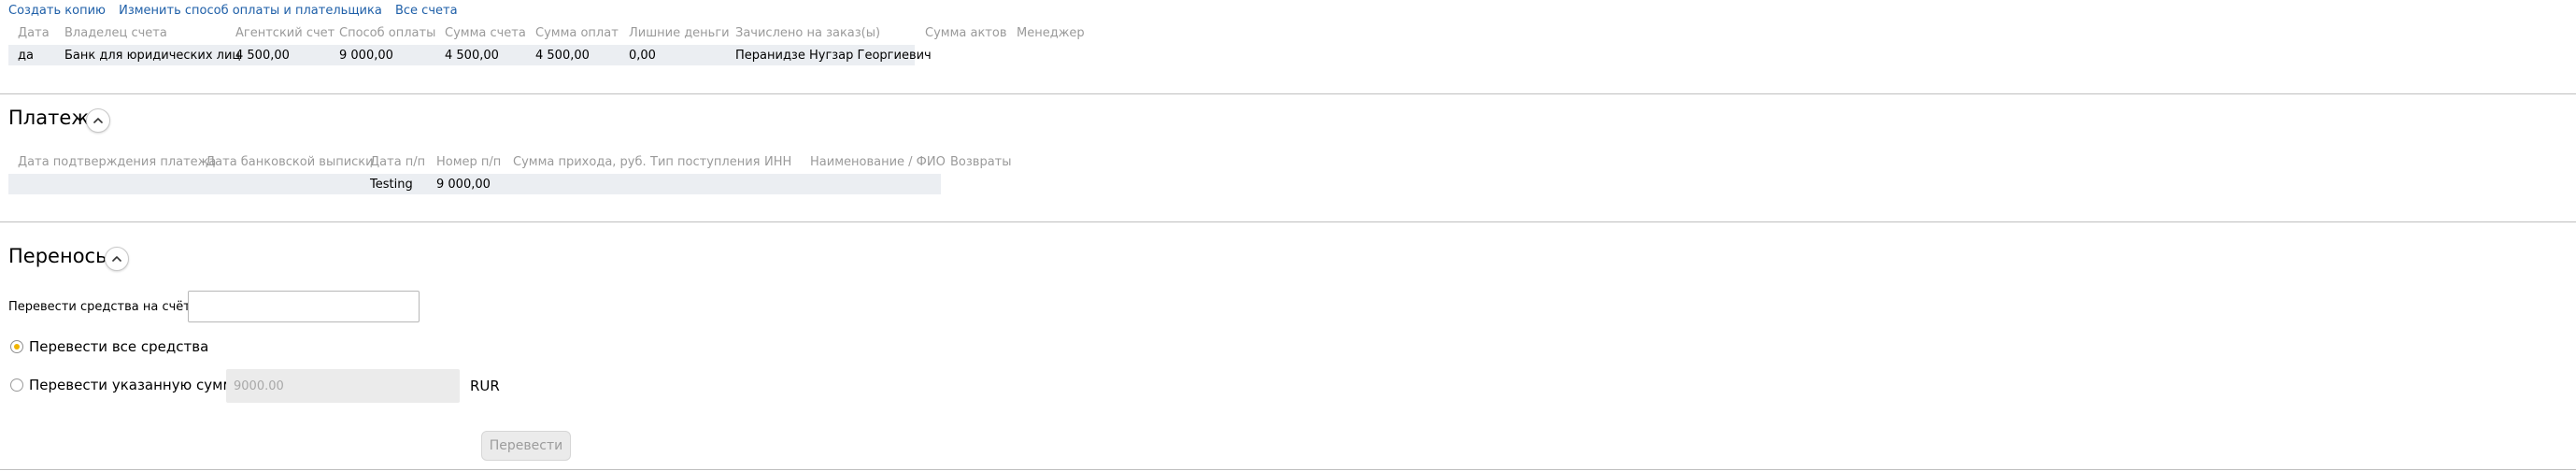 This screenshot has height=471, width=2576. I want to click on column-header: Агентский счет, so click(285, 33).